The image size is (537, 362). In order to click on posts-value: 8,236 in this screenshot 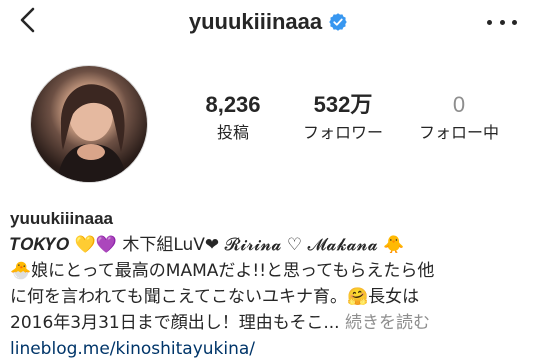, I will do `click(233, 104)`.